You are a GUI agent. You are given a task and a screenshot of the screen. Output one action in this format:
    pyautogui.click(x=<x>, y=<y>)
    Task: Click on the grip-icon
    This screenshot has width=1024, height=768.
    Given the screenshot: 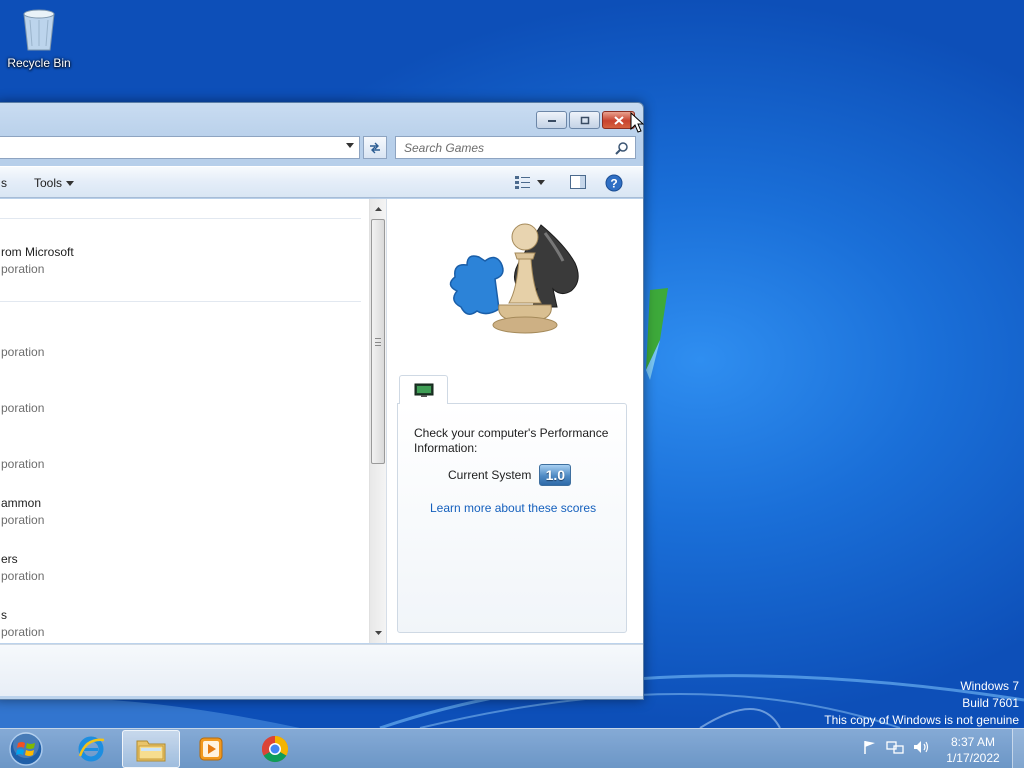 What is the action you would take?
    pyautogui.click(x=378, y=342)
    